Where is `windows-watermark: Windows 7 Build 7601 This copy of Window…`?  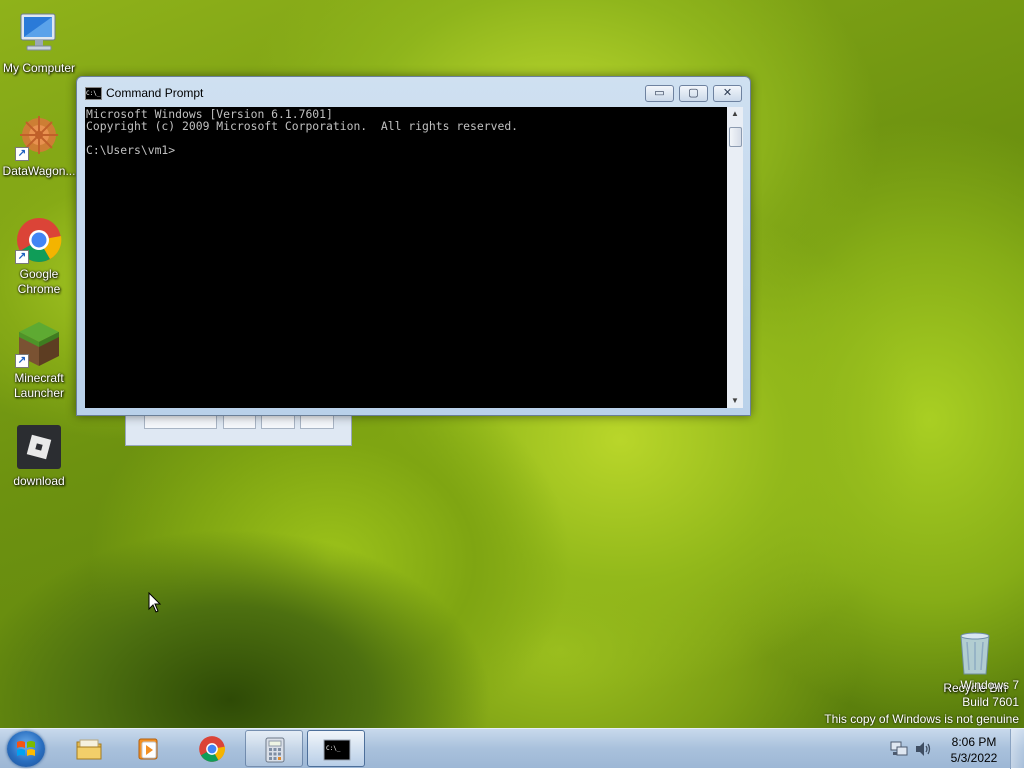 windows-watermark: Windows 7 Build 7601 This copy of Window… is located at coordinates (921, 702).